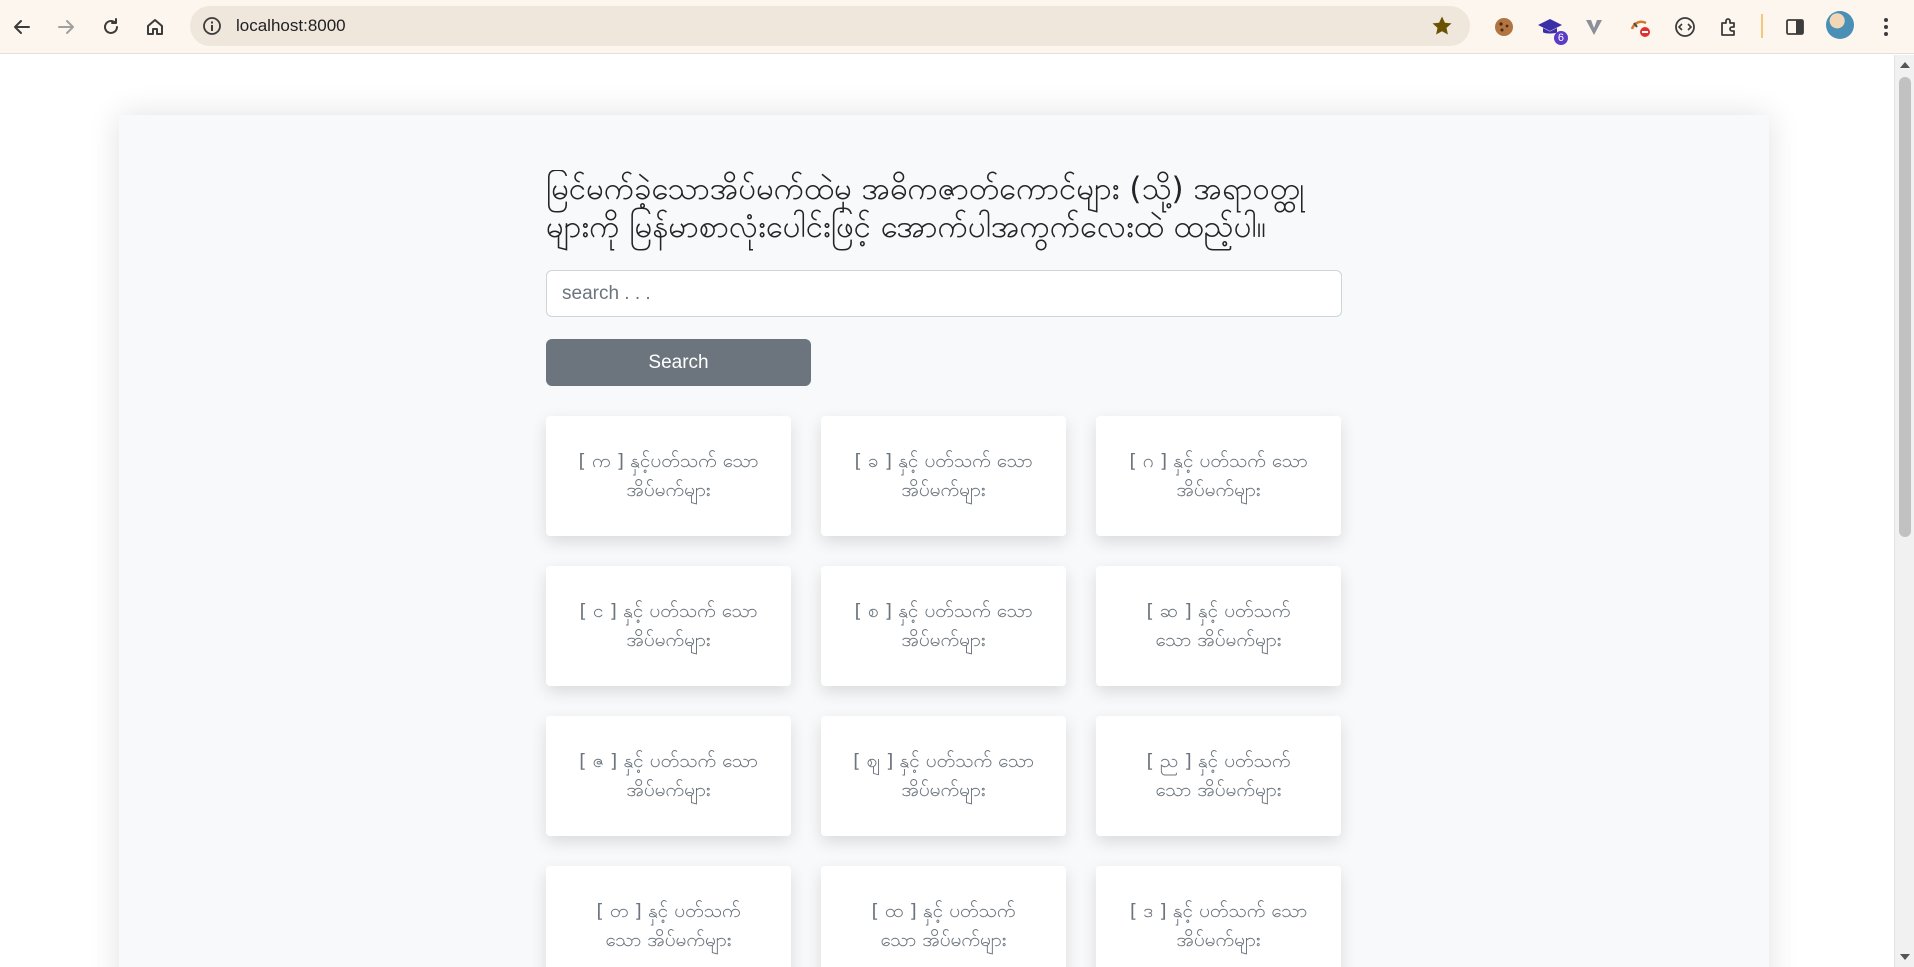  I want to click on letter-tile-ka: [ က ] နှင့်ပတ်သက် သော အိပ်မက်များ, so click(668, 476).